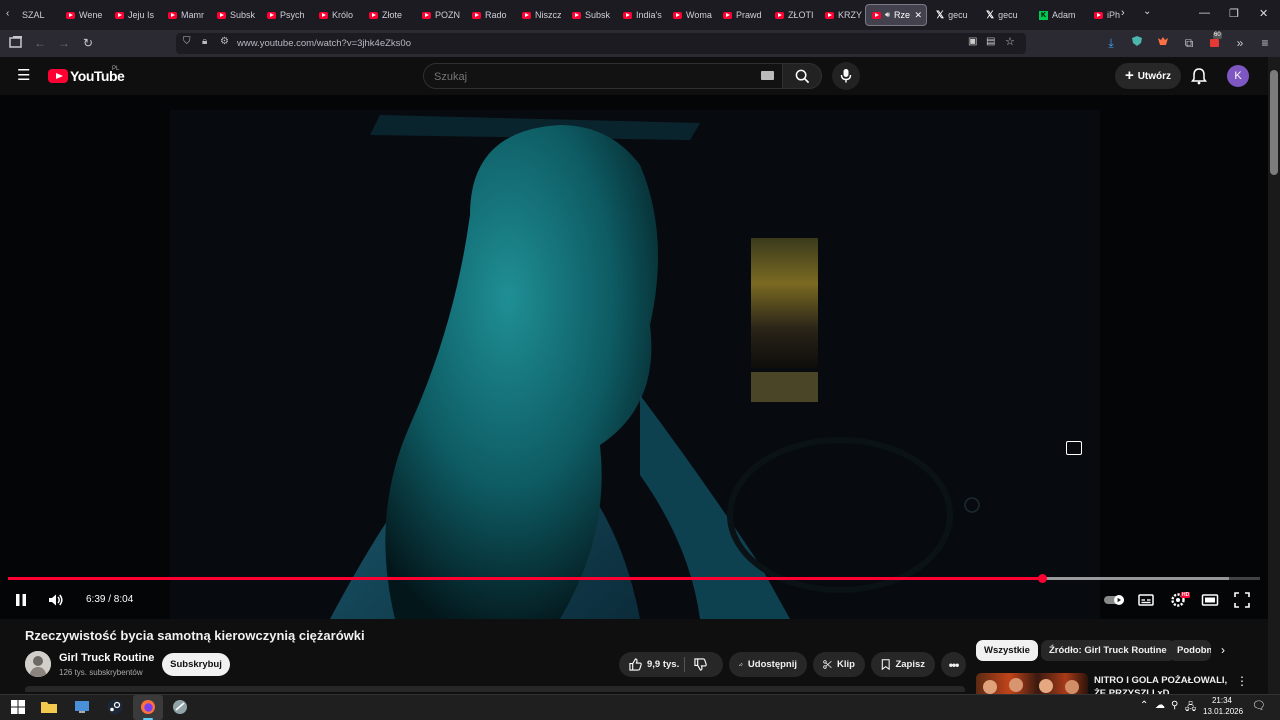 The height and width of the screenshot is (720, 1280). I want to click on close-window-icon: ✕, so click(1263, 13).